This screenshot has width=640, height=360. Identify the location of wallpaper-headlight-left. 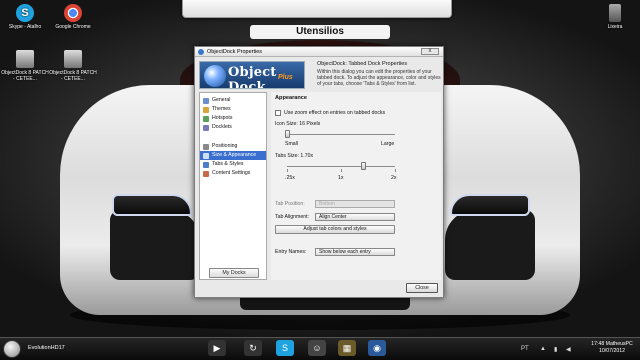
(152, 205).